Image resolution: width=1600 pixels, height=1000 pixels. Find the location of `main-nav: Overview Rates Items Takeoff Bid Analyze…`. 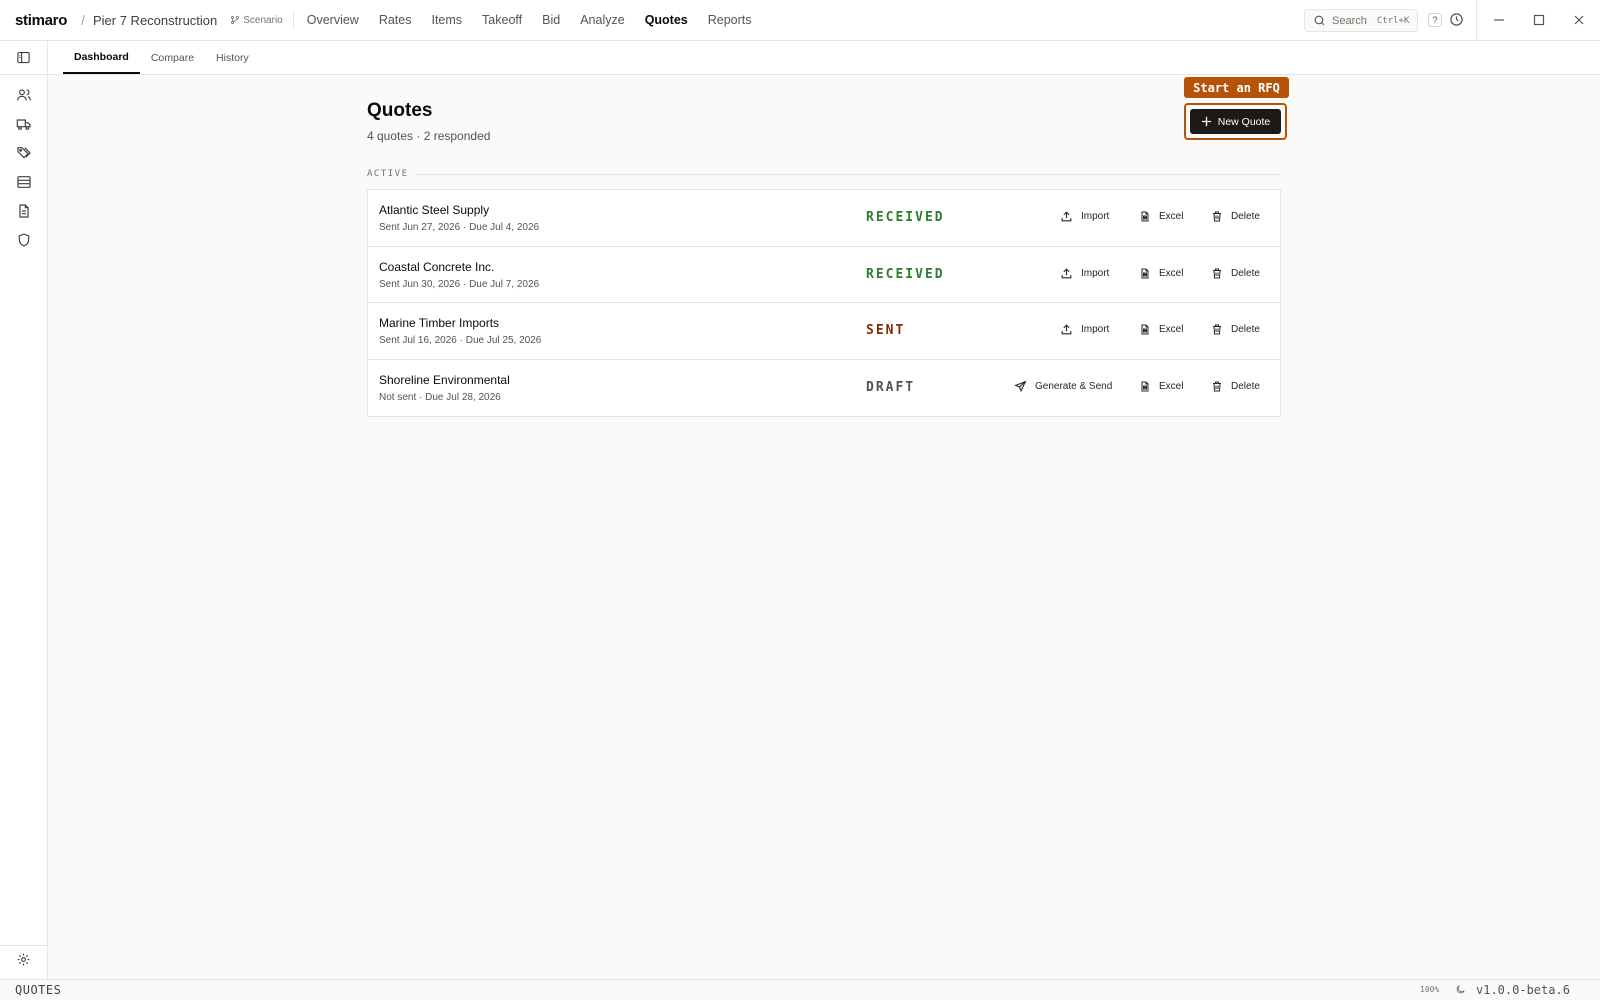

main-nav: Overview Rates Items Takeoff Bid Analyze… is located at coordinates (529, 20).